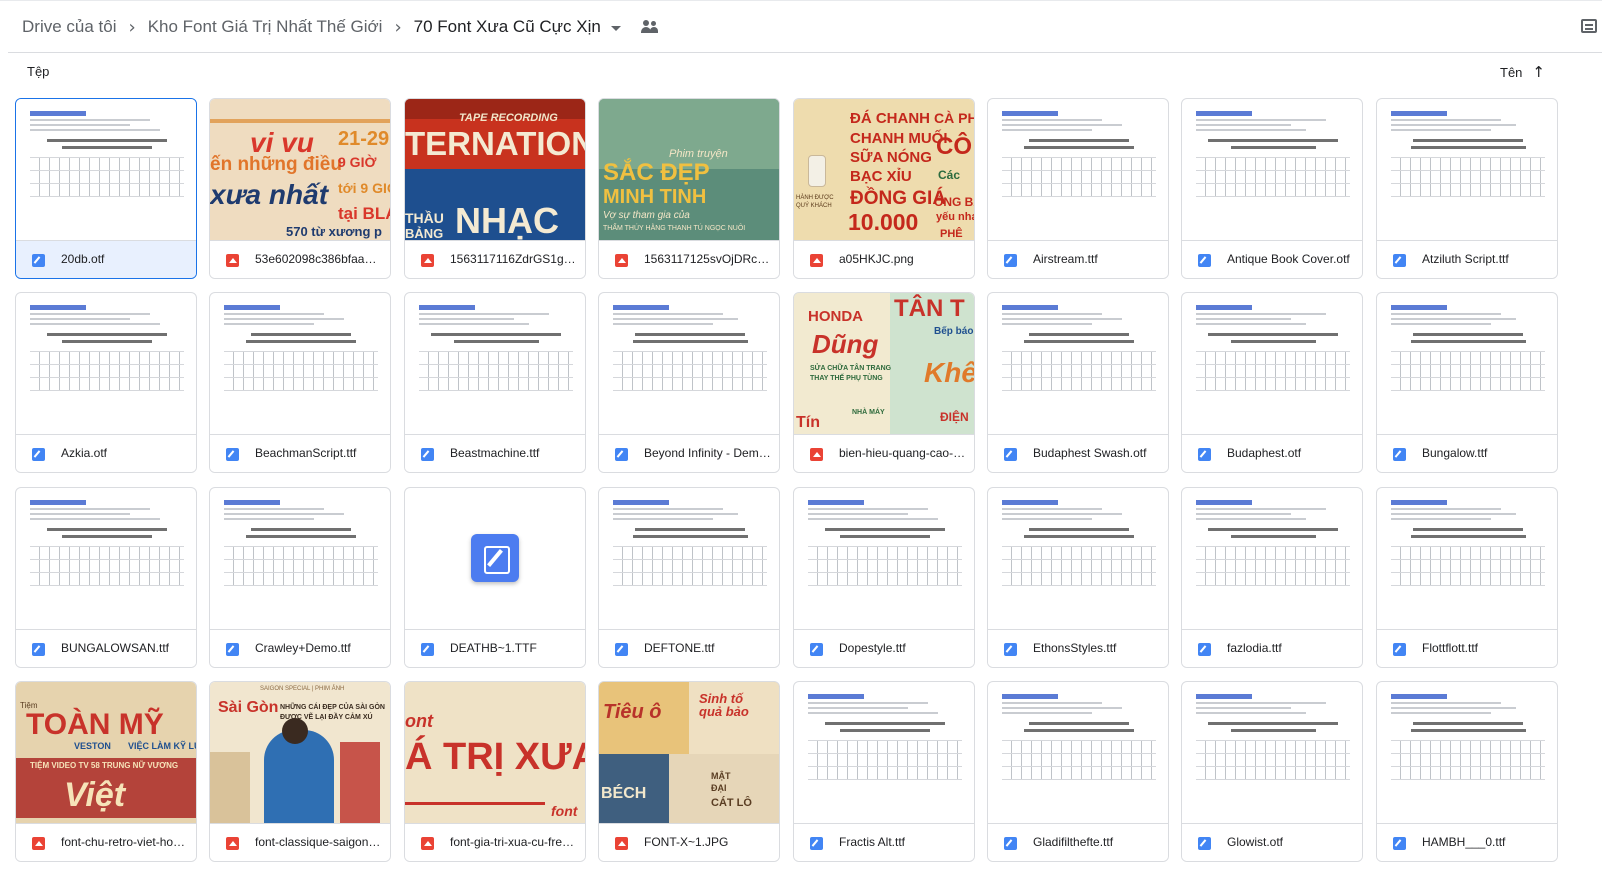 This screenshot has height=873, width=1602. What do you see at coordinates (1078, 259) in the screenshot?
I see `file-meta: Airstream.ttf` at bounding box center [1078, 259].